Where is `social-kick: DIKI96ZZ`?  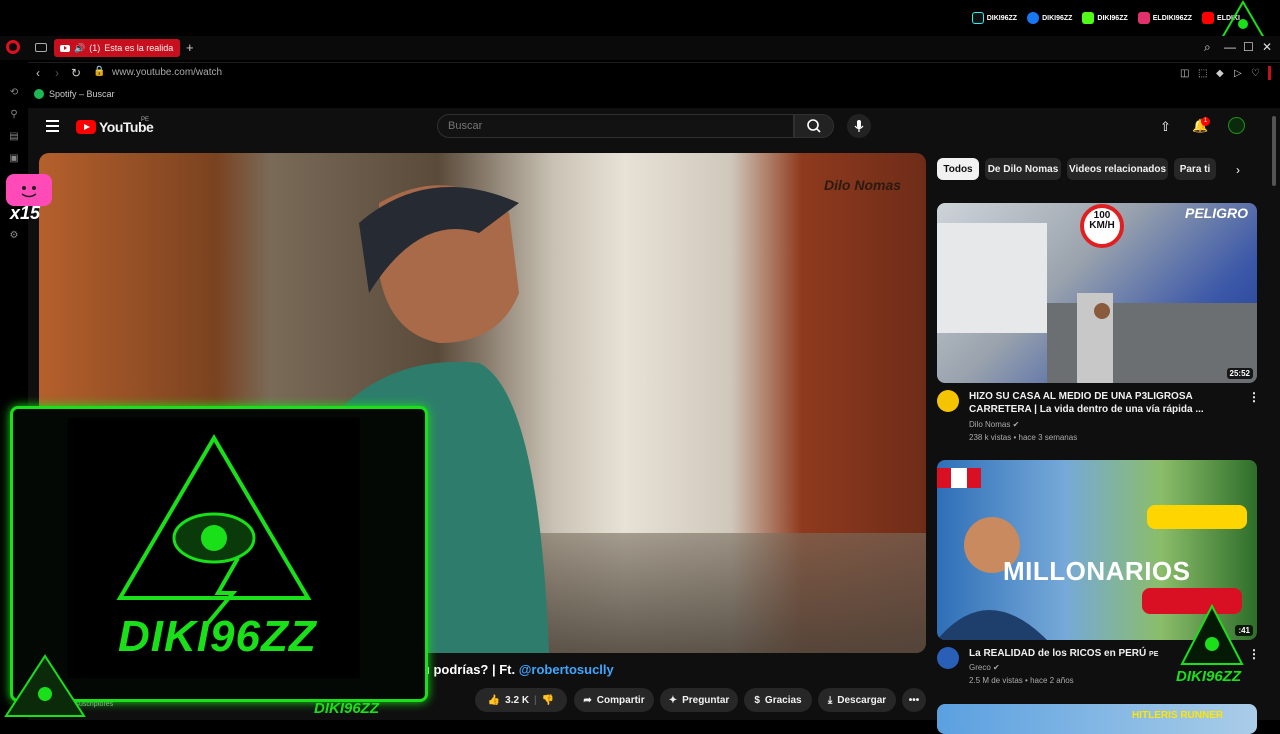
social-kick: DIKI96ZZ is located at coordinates (1105, 18).